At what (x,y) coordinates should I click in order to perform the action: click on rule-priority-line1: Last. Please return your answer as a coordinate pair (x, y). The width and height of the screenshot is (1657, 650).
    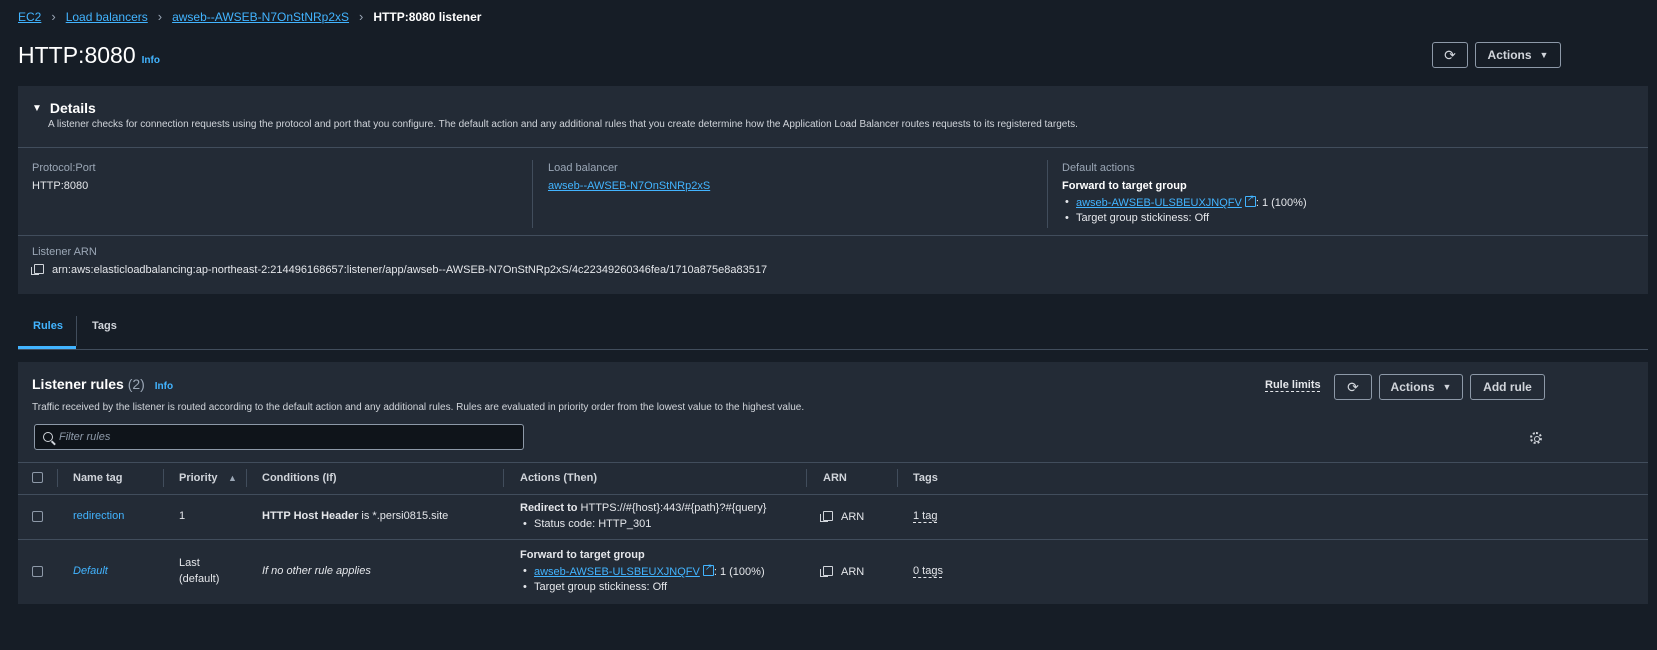
    Looking at the image, I should click on (189, 563).